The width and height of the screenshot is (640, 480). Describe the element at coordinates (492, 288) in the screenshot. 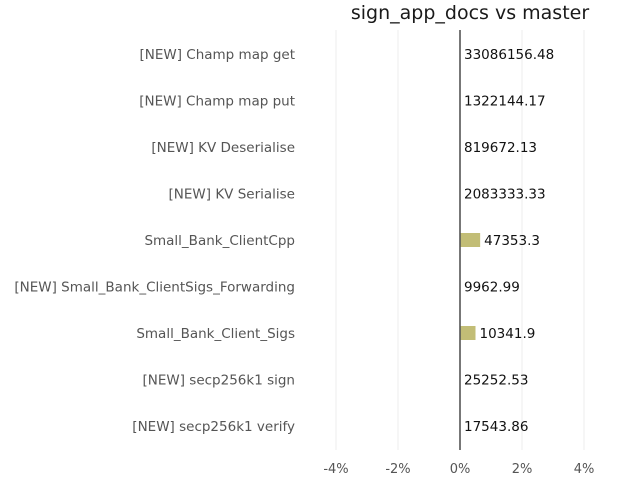

I see `value-label: 9962.99` at that location.